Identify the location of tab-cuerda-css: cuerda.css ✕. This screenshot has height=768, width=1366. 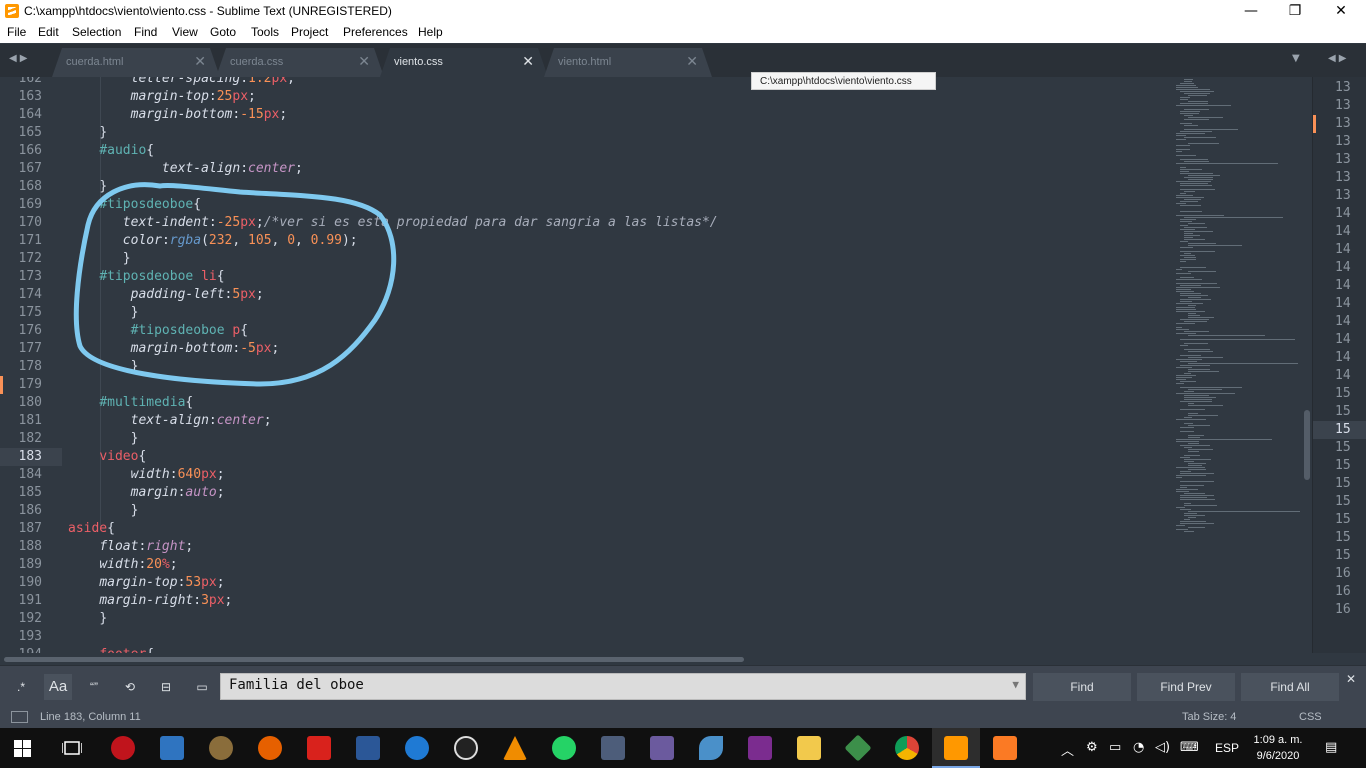
(300, 62).